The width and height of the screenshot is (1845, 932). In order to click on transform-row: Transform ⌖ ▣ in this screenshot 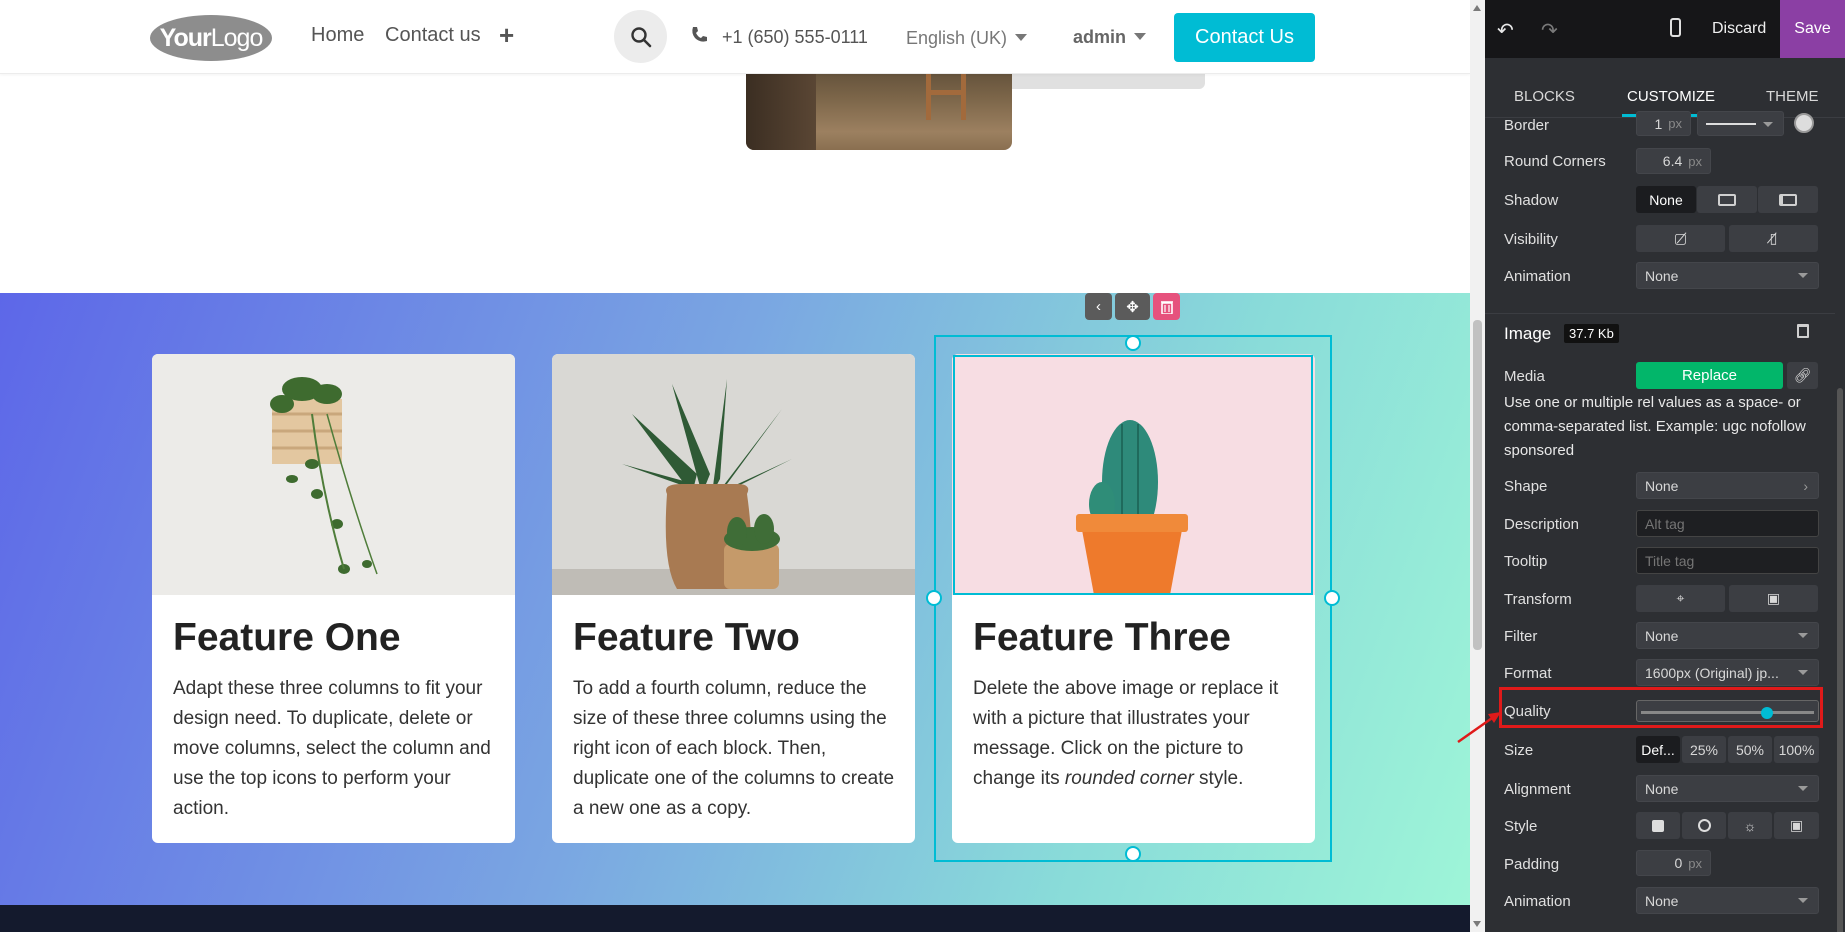, I will do `click(1665, 599)`.